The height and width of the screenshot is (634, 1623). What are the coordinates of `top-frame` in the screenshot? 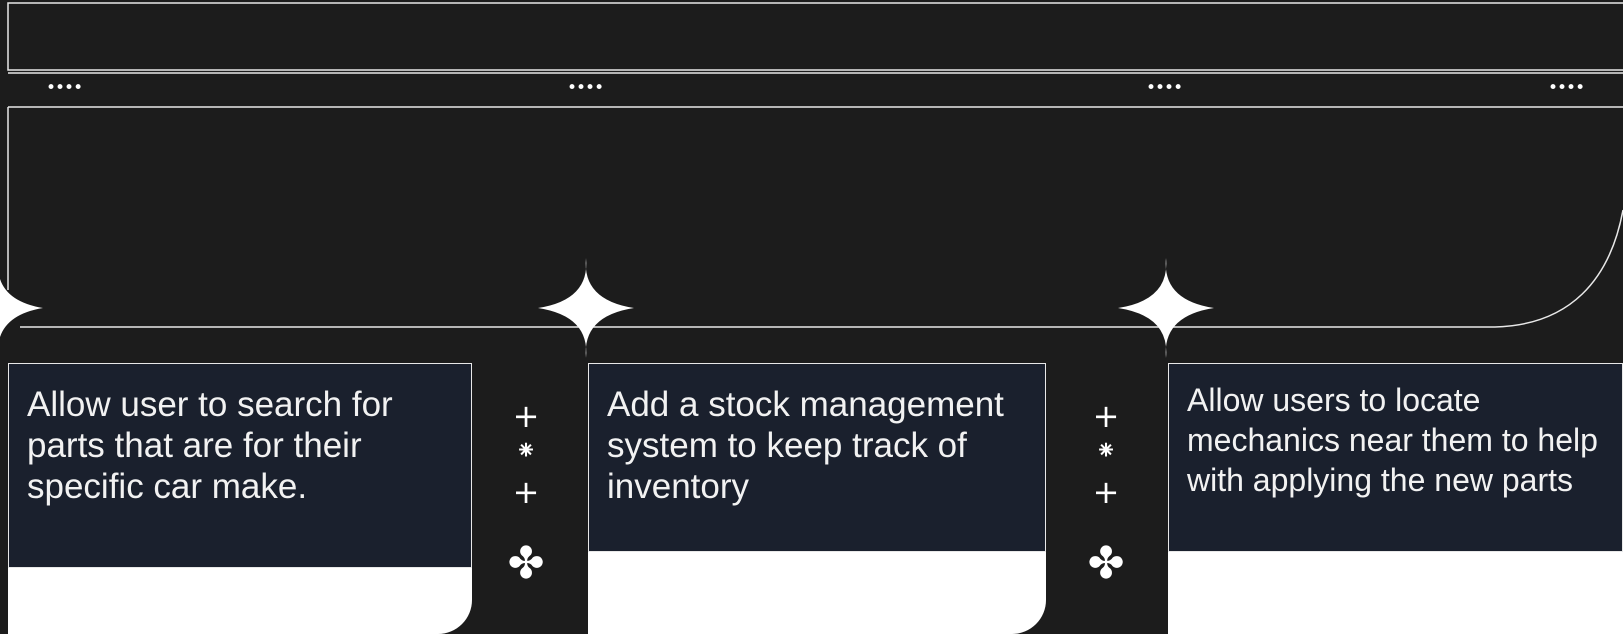 It's located at (815, 36).